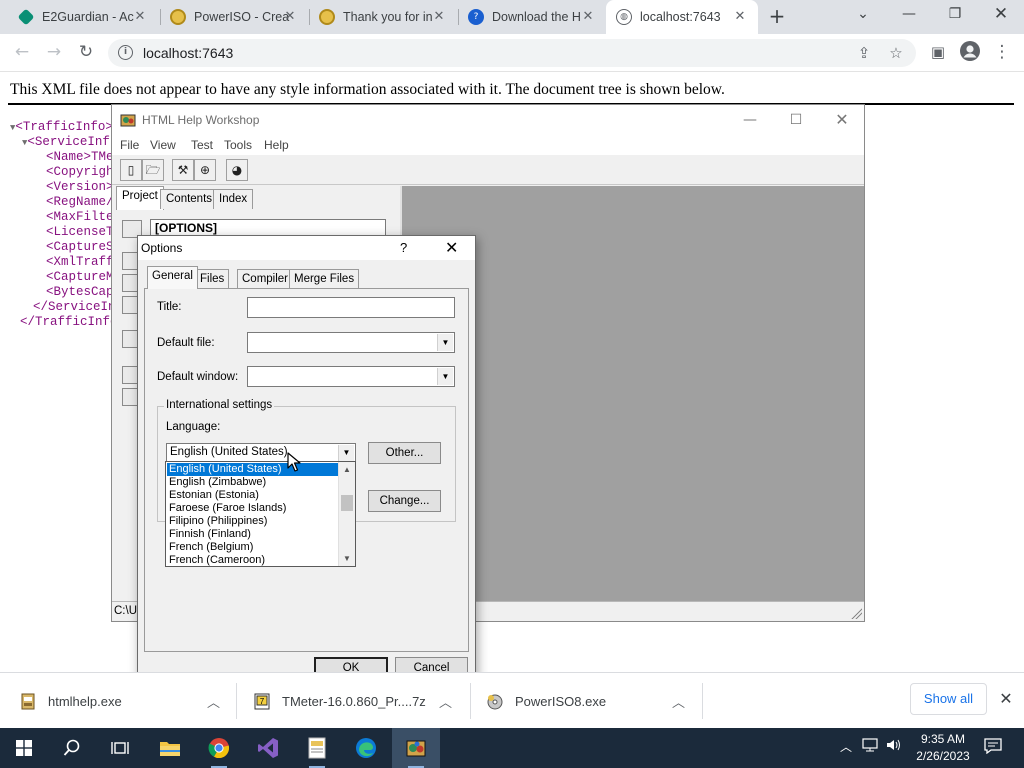 The height and width of the screenshot is (768, 1024). Describe the element at coordinates (863, 15) in the screenshot. I see `tab-search-icon: ⌄` at that location.